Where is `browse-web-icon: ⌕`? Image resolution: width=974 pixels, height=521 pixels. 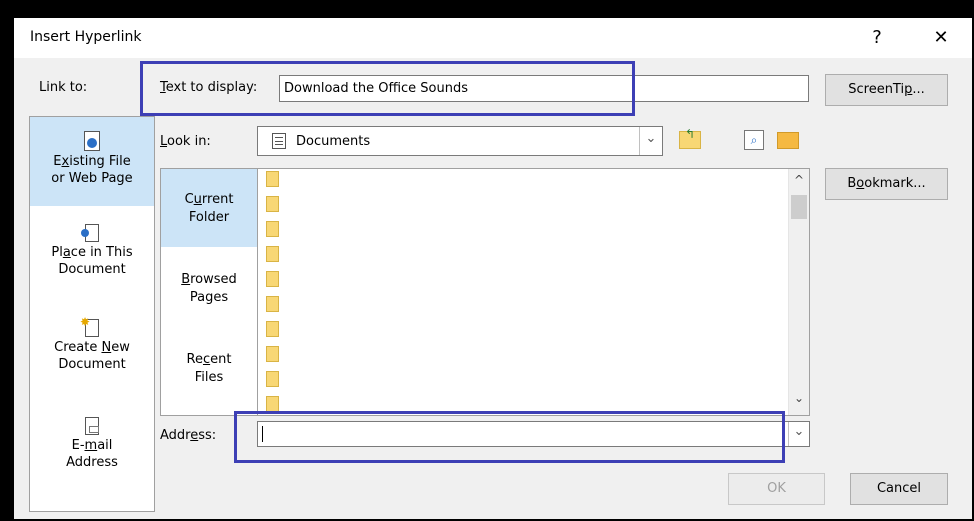 browse-web-icon: ⌕ is located at coordinates (754, 140).